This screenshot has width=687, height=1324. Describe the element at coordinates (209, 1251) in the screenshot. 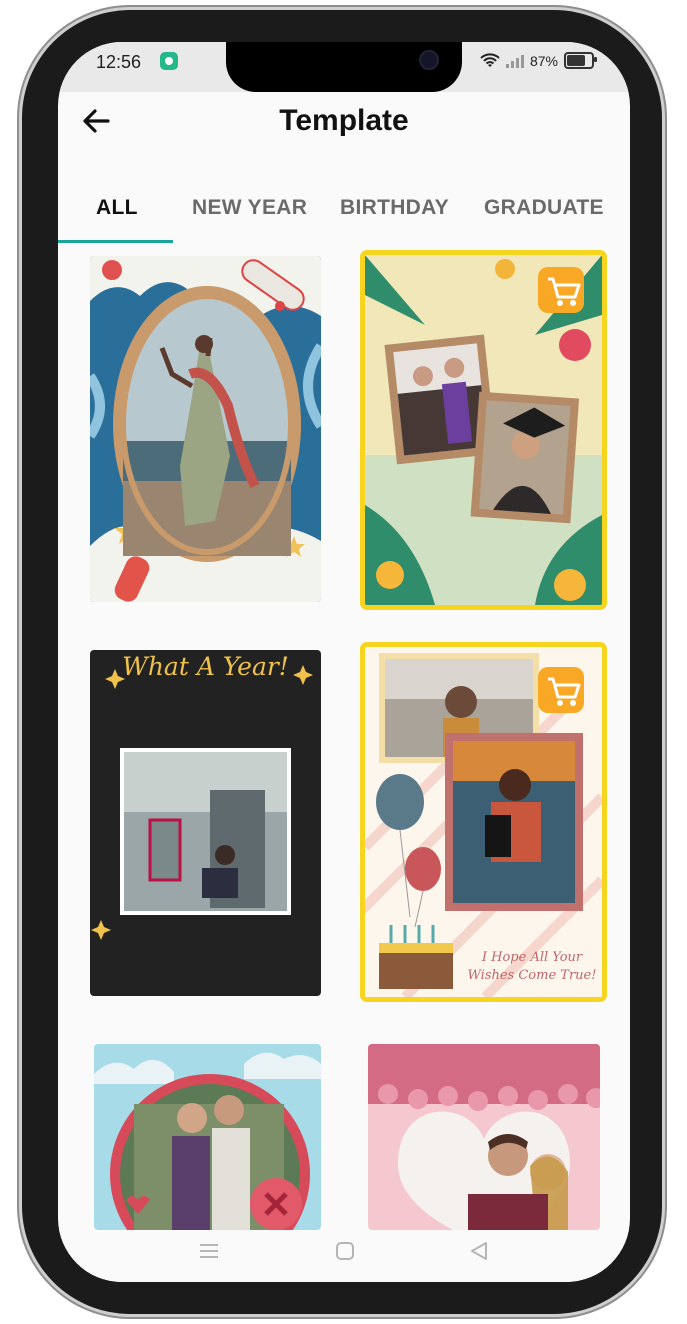

I see `recent-apps-icon` at that location.